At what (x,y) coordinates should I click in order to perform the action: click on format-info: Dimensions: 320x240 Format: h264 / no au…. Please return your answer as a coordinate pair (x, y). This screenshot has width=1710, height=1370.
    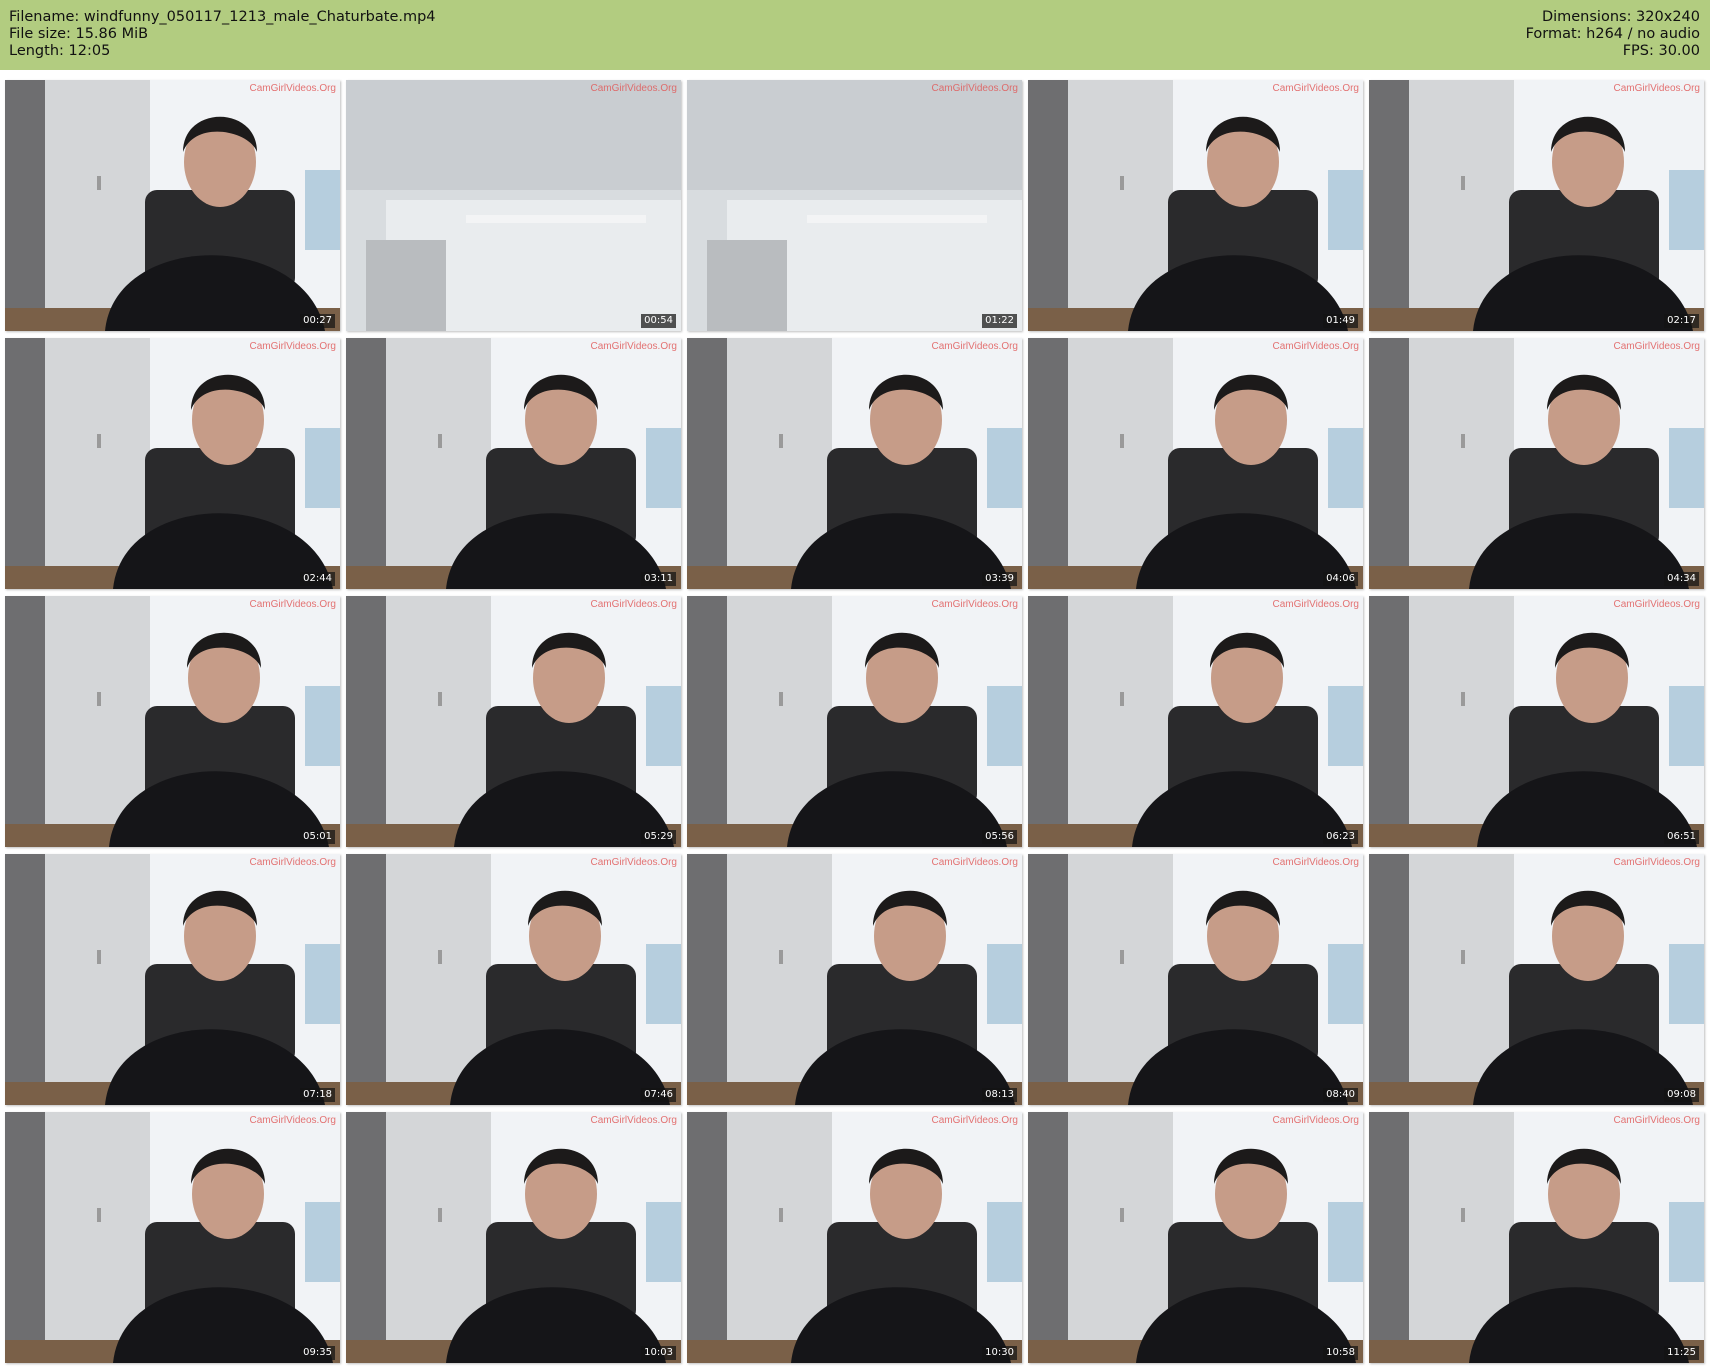
    Looking at the image, I should click on (1613, 34).